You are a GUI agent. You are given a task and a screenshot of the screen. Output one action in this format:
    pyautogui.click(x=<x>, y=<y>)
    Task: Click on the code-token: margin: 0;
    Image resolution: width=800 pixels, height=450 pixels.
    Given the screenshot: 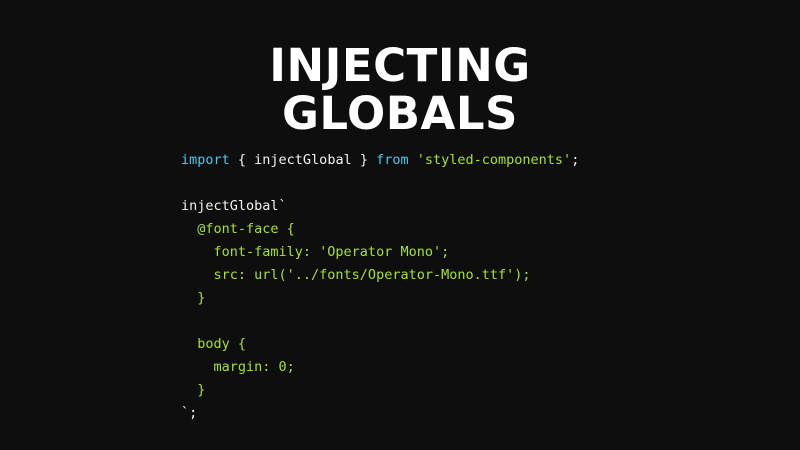 What is the action you would take?
    pyautogui.click(x=238, y=367)
    